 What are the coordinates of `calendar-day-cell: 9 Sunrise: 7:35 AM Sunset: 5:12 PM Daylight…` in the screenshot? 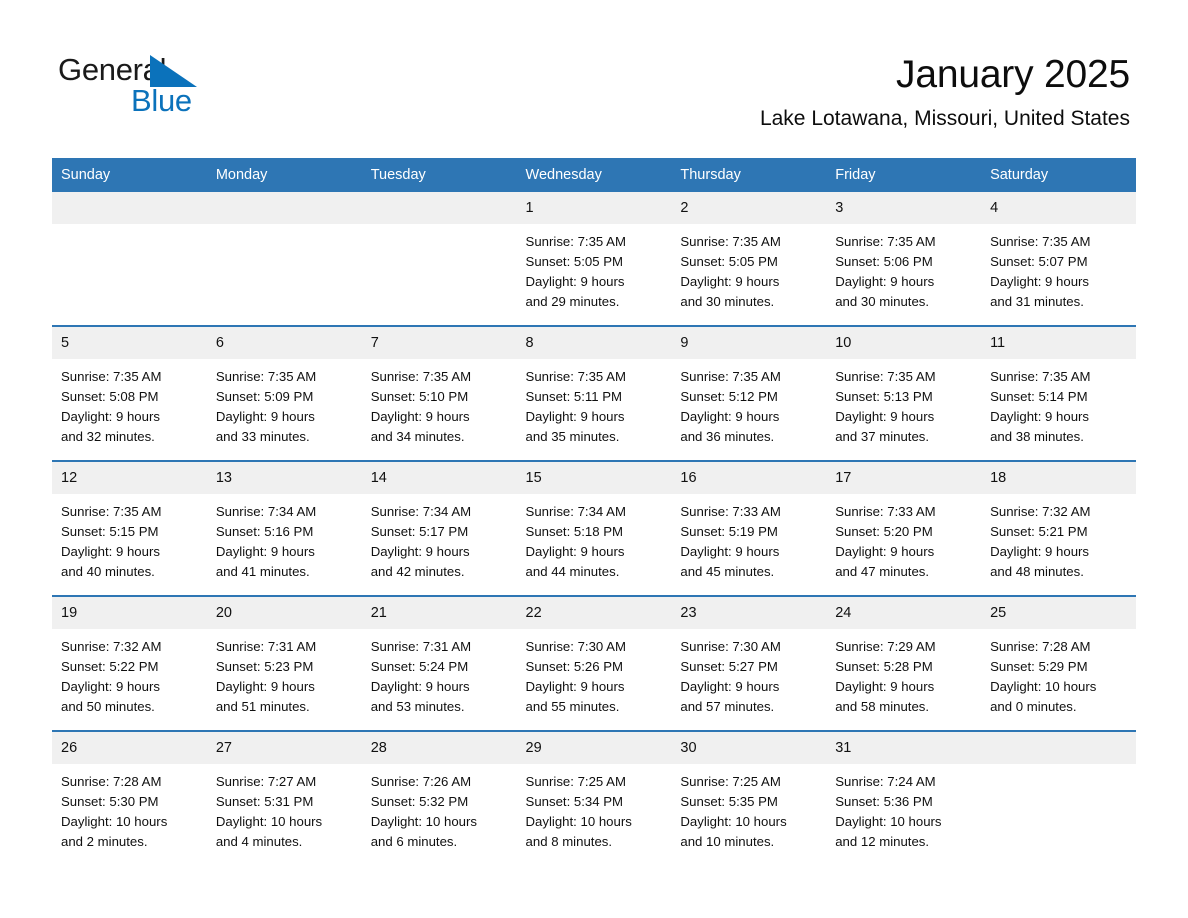 It's located at (749, 393).